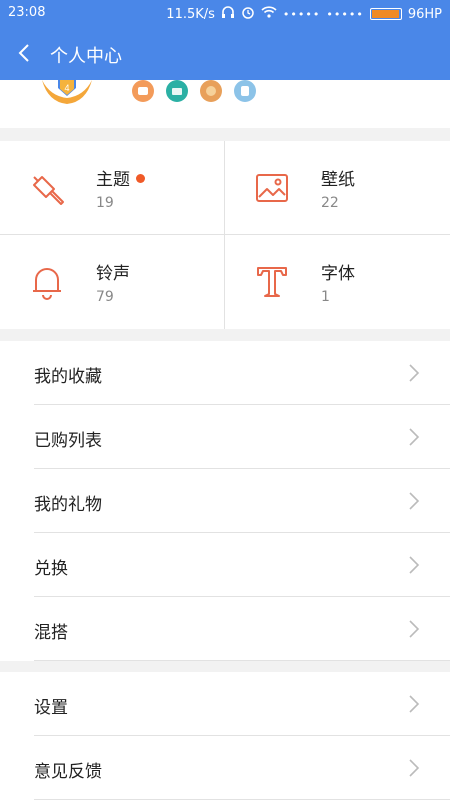  I want to click on status-time: 23:08, so click(27, 12).